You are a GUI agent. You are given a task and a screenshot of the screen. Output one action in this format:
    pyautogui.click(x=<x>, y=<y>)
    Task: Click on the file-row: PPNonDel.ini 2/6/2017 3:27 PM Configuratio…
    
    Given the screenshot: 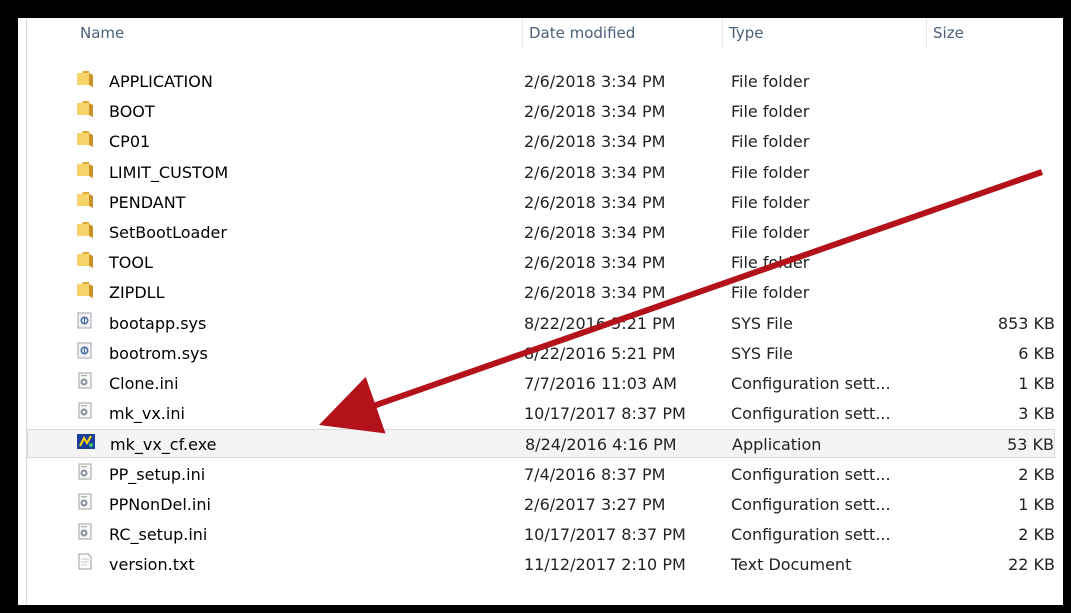 What is the action you would take?
    pyautogui.click(x=541, y=504)
    